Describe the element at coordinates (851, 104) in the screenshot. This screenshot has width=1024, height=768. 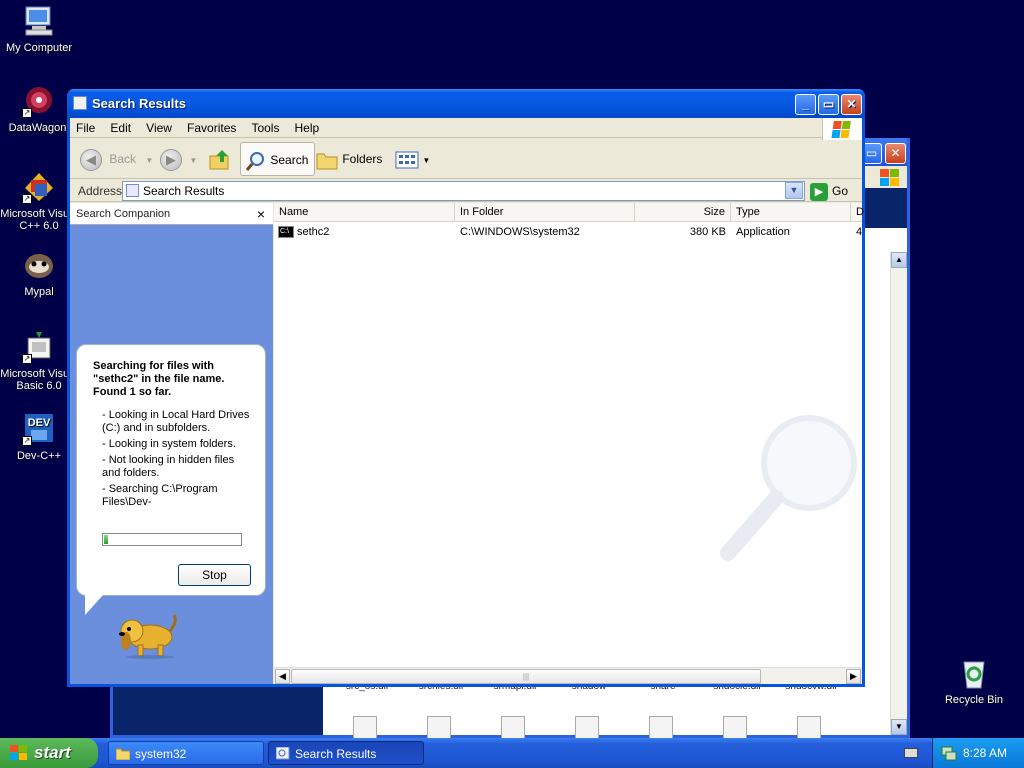
I see `close-button: ✕` at that location.